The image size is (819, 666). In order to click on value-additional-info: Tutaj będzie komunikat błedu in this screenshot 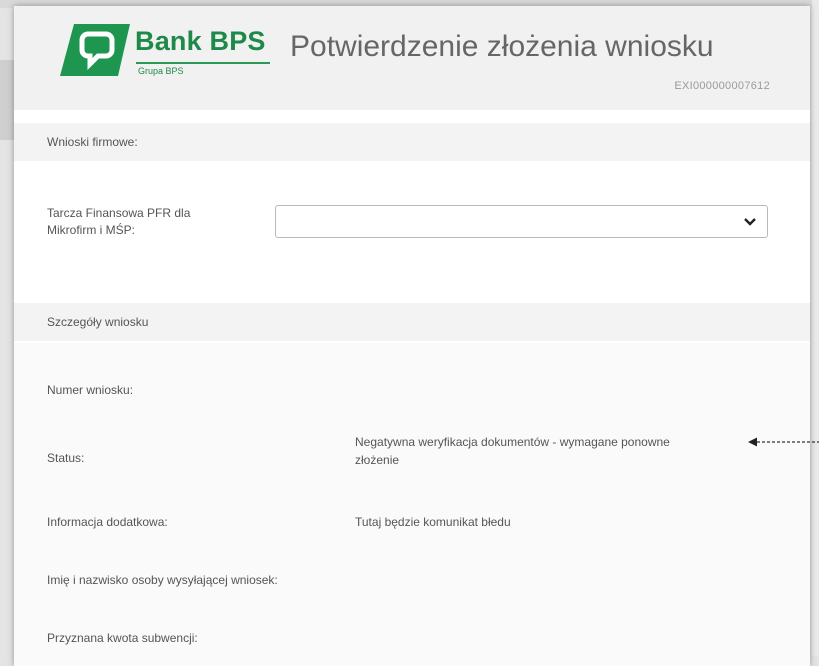, I will do `click(433, 522)`.